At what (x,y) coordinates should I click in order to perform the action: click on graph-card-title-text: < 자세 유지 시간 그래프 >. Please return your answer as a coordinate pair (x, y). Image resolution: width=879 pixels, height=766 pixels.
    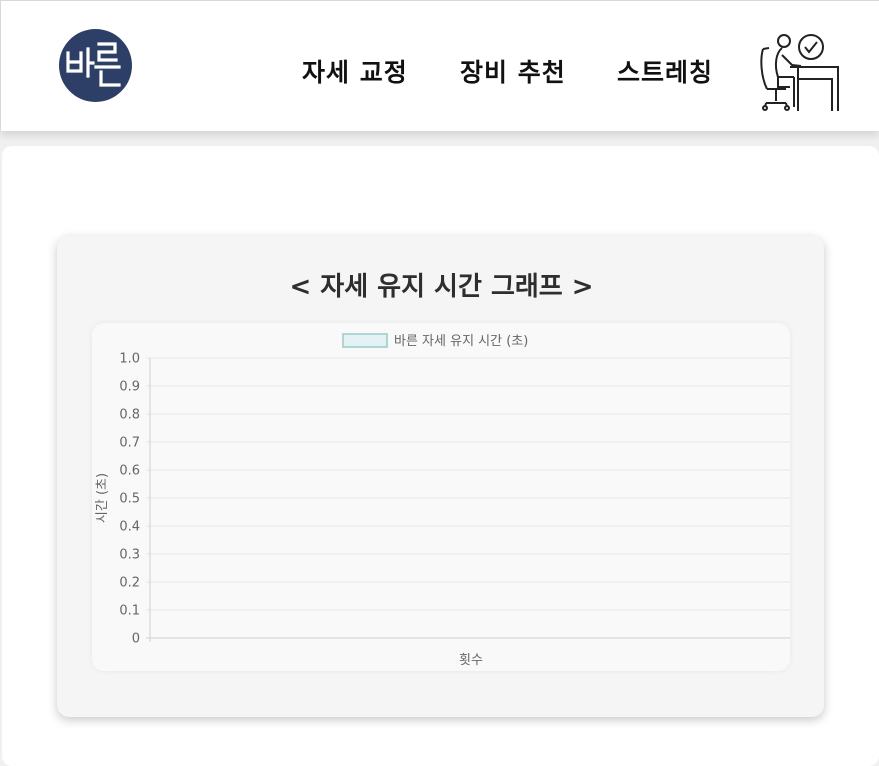
    Looking at the image, I should click on (441, 287).